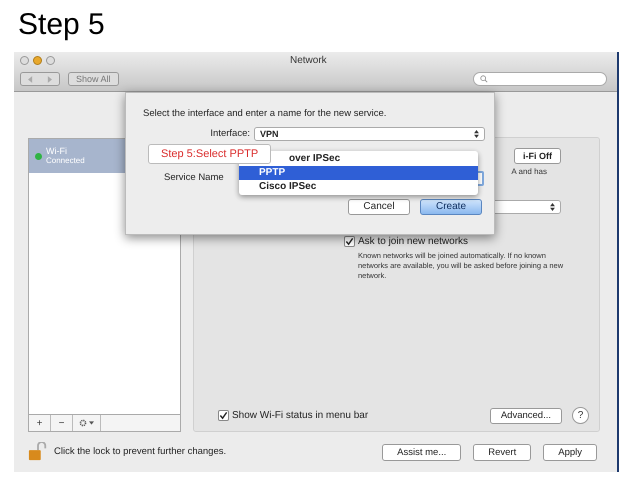  What do you see at coordinates (358, 187) in the screenshot?
I see `menu-item: Cisco IPSec` at bounding box center [358, 187].